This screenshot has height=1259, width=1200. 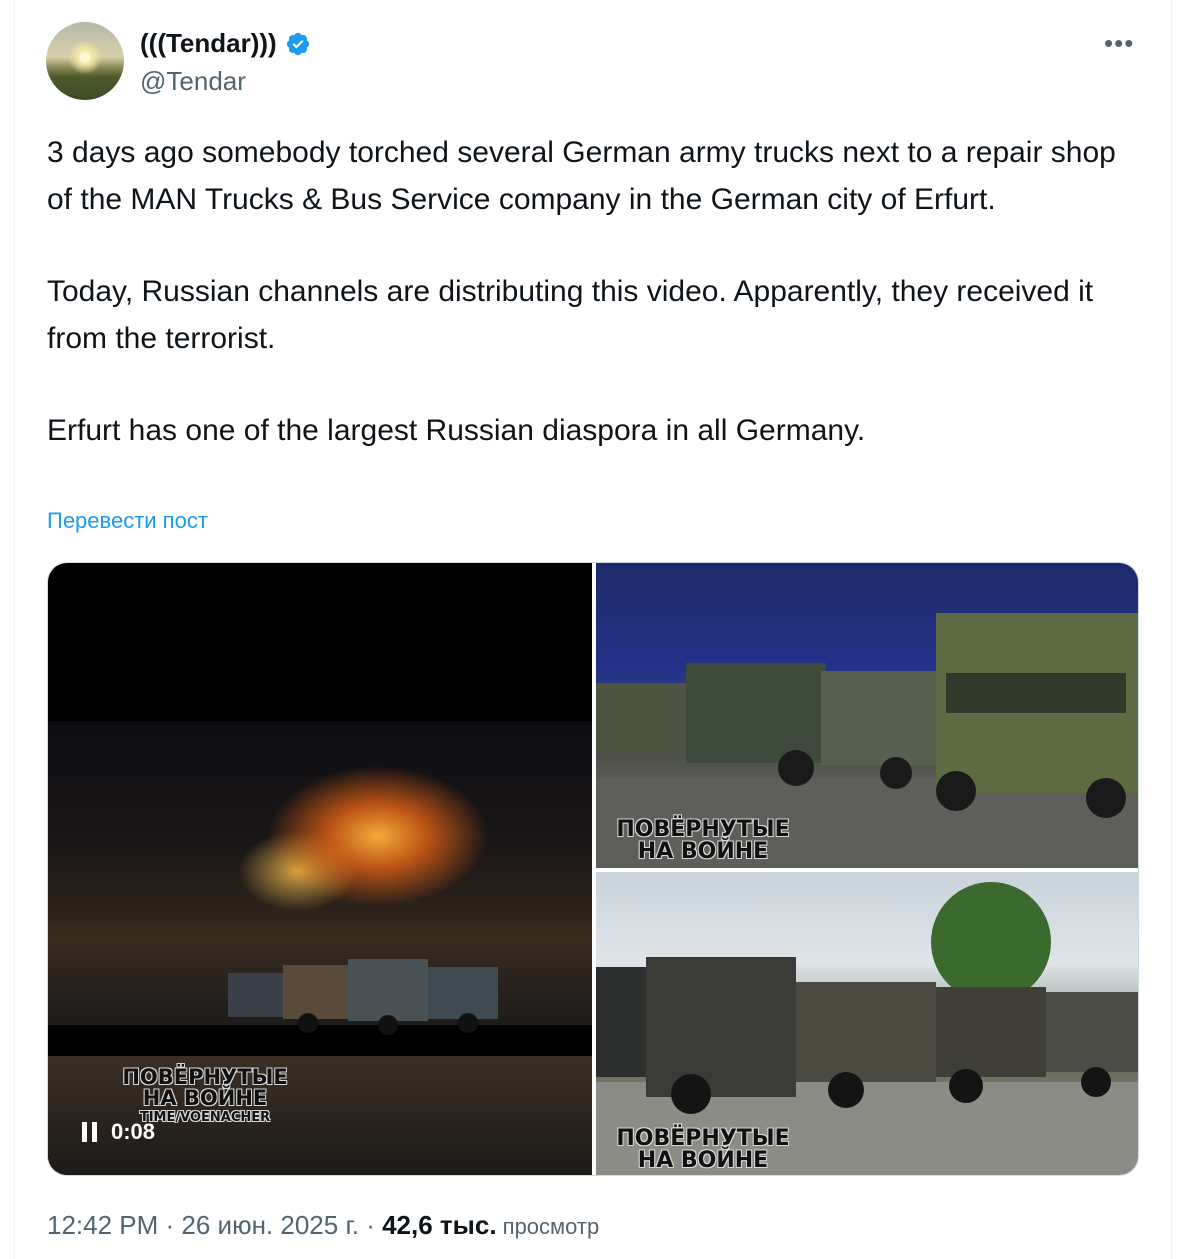 I want to click on burning-trucks-graphic, so click(x=363, y=997).